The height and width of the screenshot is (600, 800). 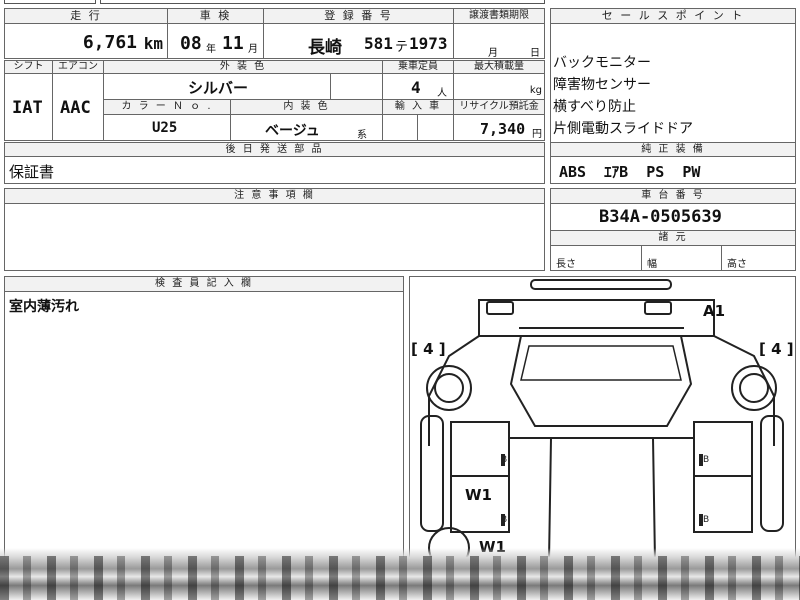 What do you see at coordinates (537, 134) in the screenshot?
I see `recycle-deposit-unit: 円` at bounding box center [537, 134].